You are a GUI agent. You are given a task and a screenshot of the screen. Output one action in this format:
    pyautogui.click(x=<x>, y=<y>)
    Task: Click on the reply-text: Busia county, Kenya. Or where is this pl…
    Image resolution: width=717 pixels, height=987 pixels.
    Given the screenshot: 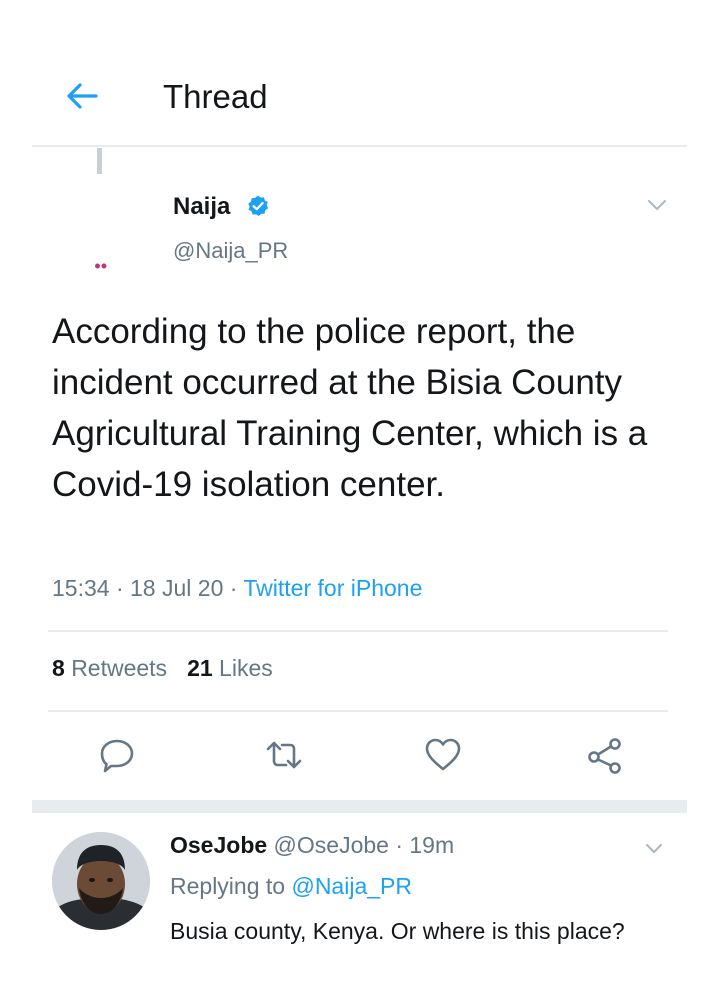 What is the action you would take?
    pyautogui.click(x=397, y=931)
    